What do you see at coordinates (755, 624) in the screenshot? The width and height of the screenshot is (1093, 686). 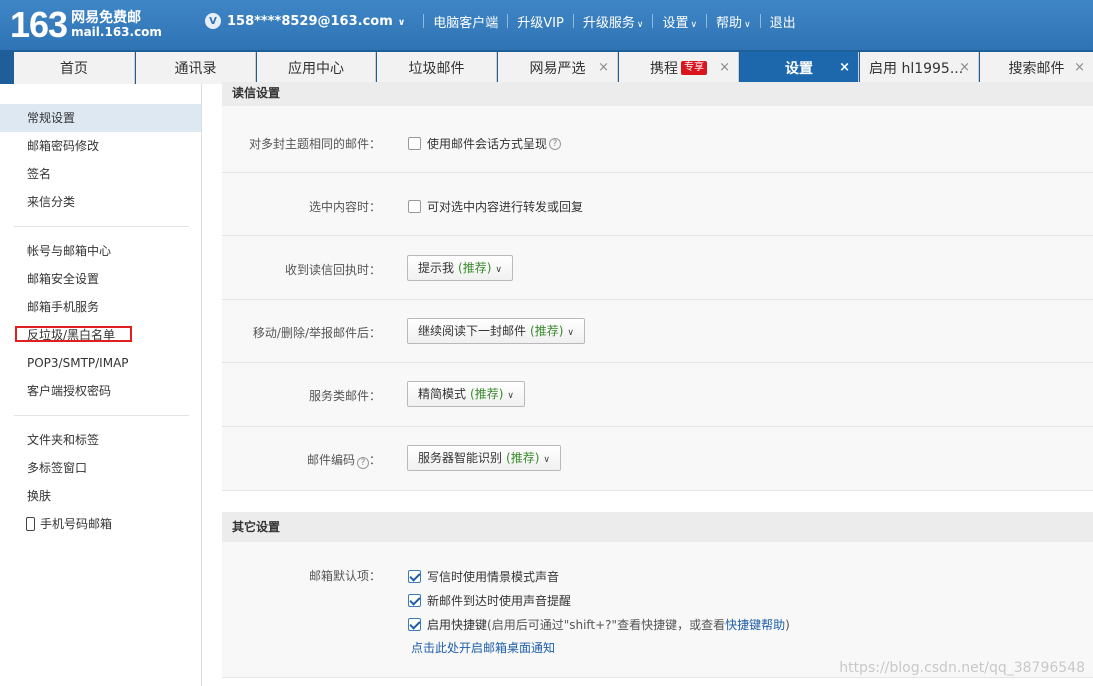 I see `shortcut-help-link: 快捷键帮助` at bounding box center [755, 624].